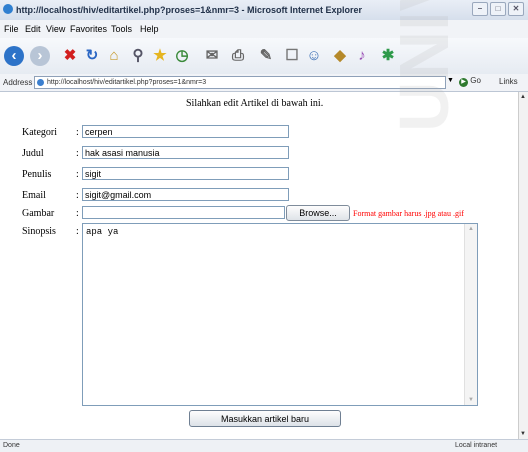 Image resolution: width=528 pixels, height=452 pixels. Describe the element at coordinates (408, 213) in the screenshot. I see `format-note: Format gambar harus .jpg atau .gif` at that location.